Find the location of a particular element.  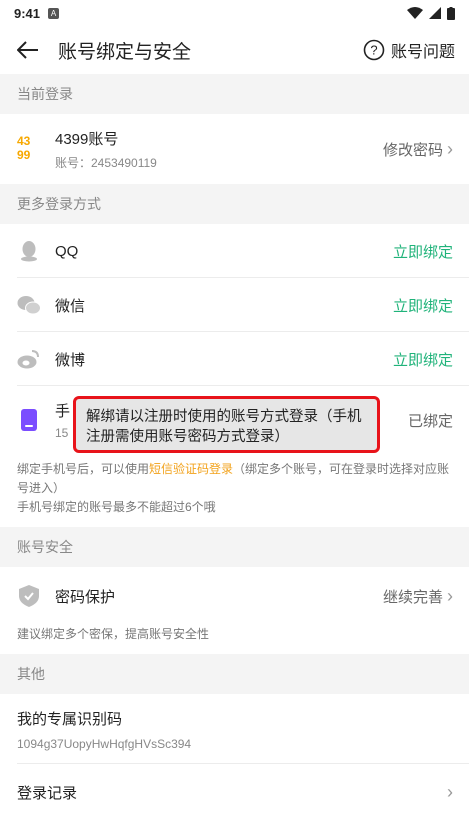

current-account-row: 43 99 4399账号 账号：2453490119 修改密码 › is located at coordinates (234, 149).